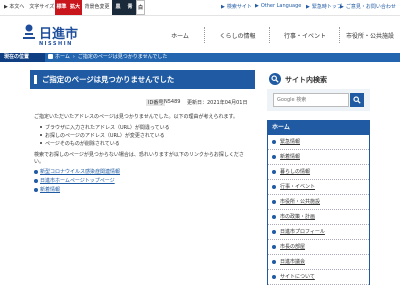 This screenshot has height=300, width=400. What do you see at coordinates (50, 56) in the screenshot?
I see `home-icon` at bounding box center [50, 56].